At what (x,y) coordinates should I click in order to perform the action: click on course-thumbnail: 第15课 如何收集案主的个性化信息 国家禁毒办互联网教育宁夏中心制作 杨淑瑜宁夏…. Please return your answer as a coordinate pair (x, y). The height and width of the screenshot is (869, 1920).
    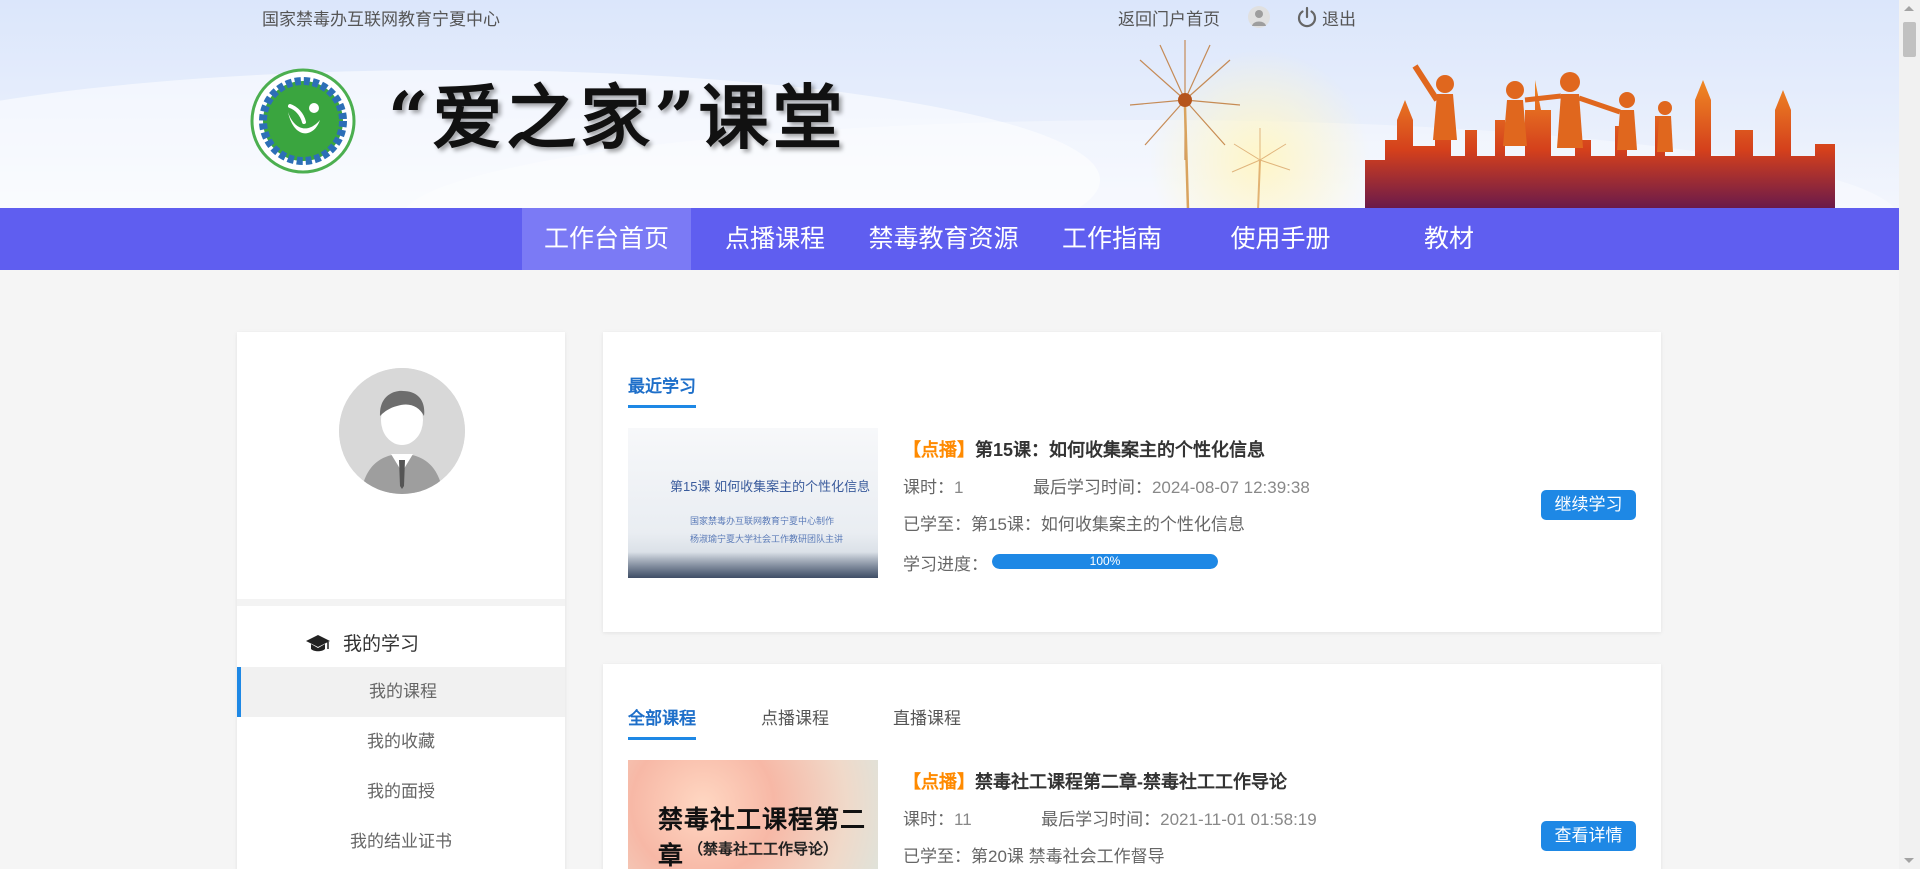
    Looking at the image, I should click on (753, 503).